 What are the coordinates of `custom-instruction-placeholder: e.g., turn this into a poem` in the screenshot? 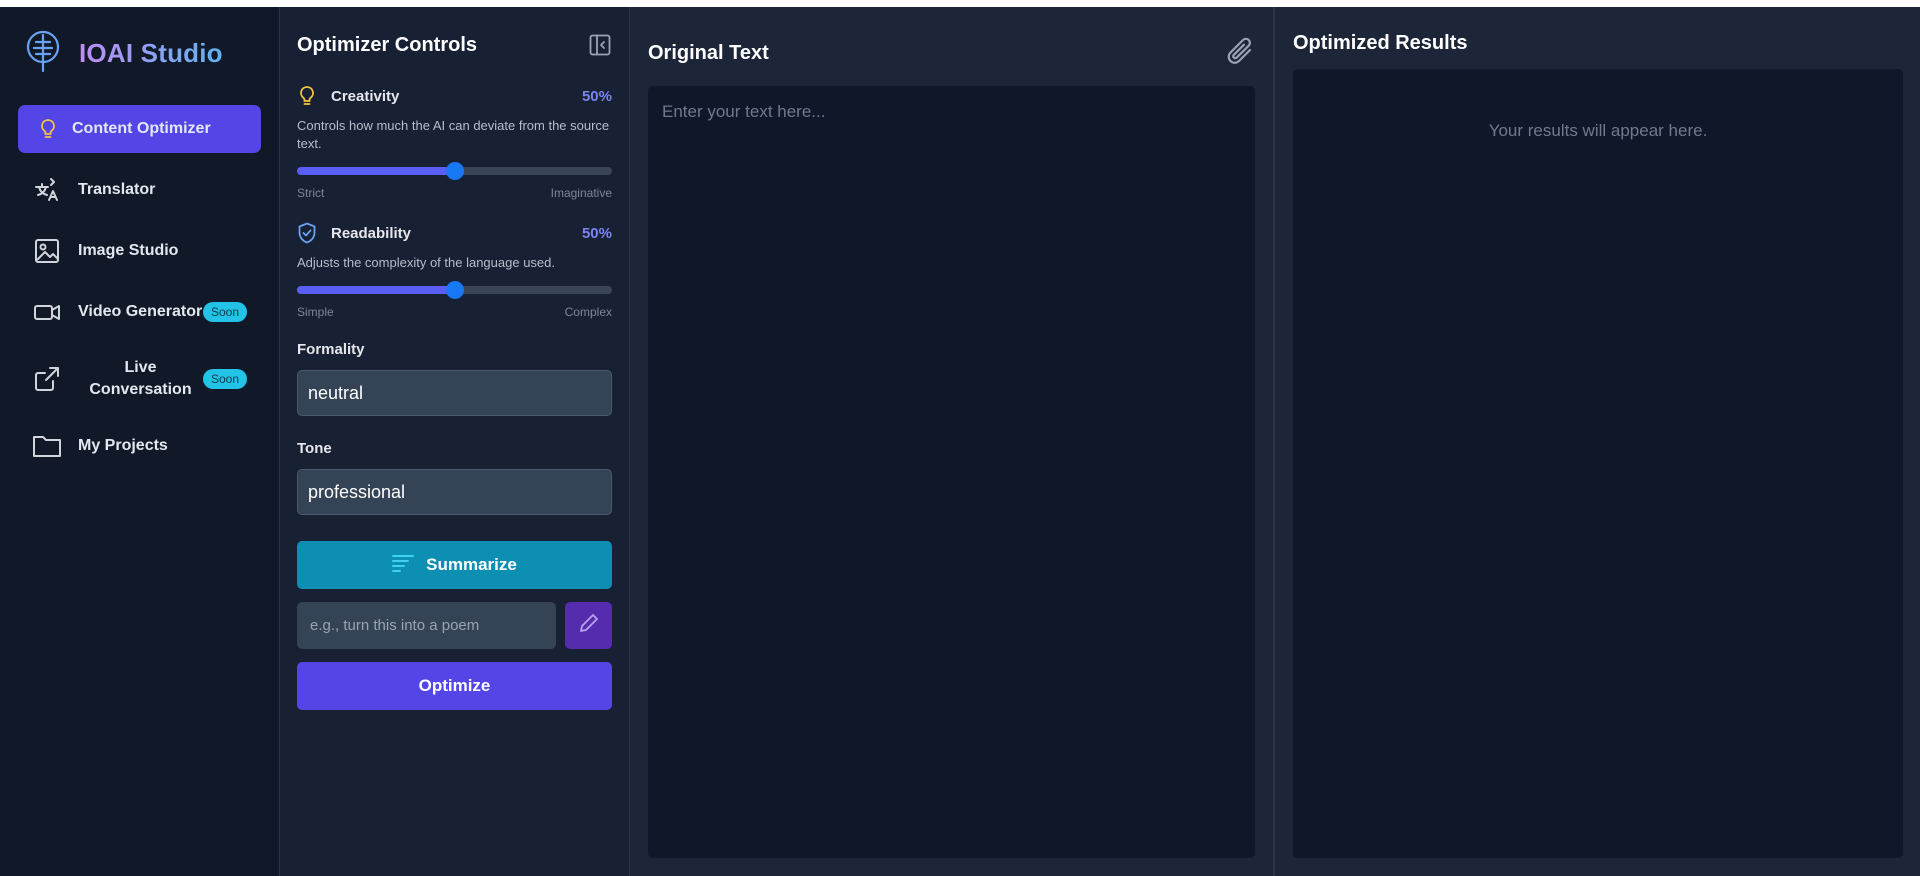 It's located at (395, 625).